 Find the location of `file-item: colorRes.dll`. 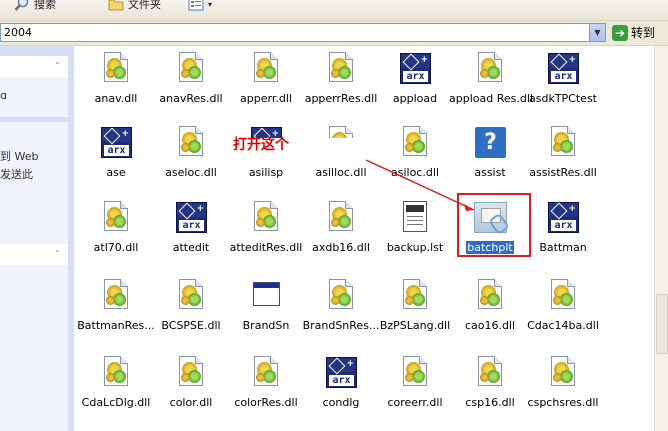

file-item: colorRes.dll is located at coordinates (266, 382).